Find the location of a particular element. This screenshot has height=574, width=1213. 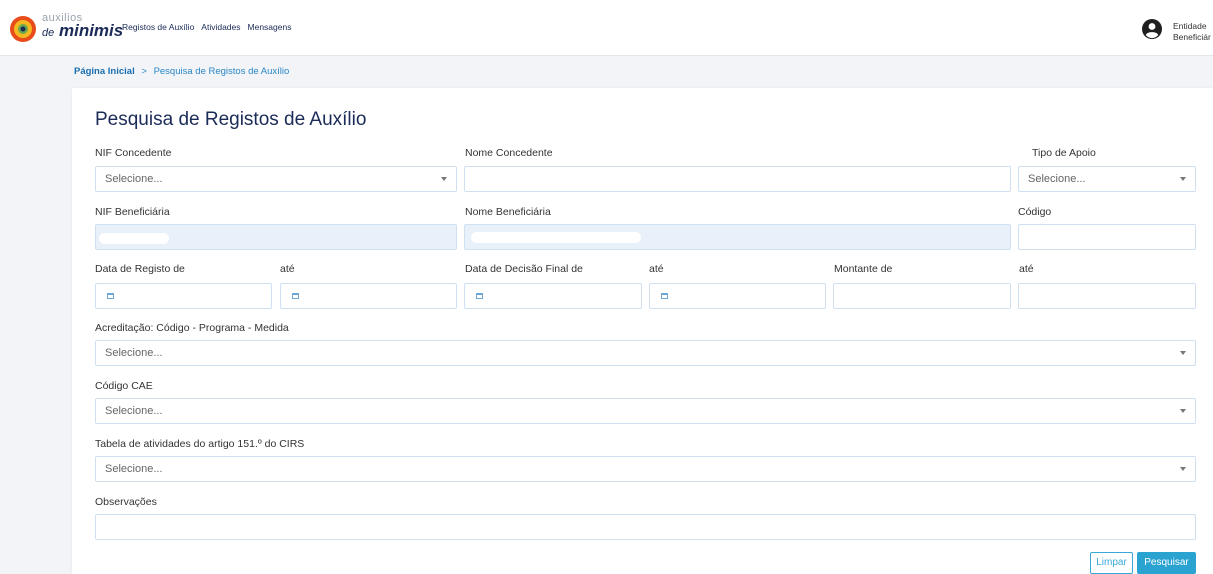

logo-text-de: de is located at coordinates (48, 33).